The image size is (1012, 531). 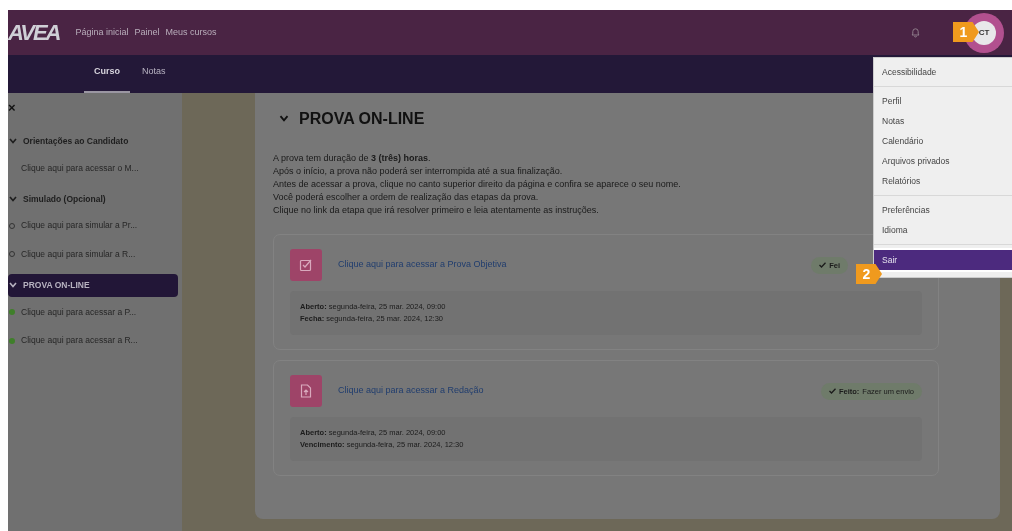 What do you see at coordinates (362, 119) in the screenshot?
I see `section-title: PROVA ON-LINE` at bounding box center [362, 119].